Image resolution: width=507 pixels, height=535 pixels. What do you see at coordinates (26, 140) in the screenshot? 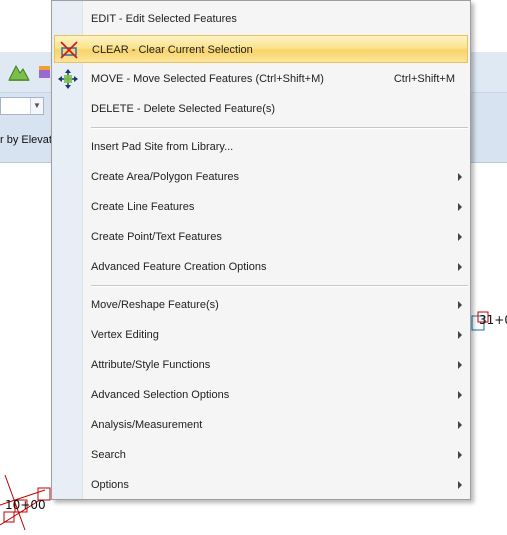
I see `toolbar-field-label: r by Elevat` at bounding box center [26, 140].